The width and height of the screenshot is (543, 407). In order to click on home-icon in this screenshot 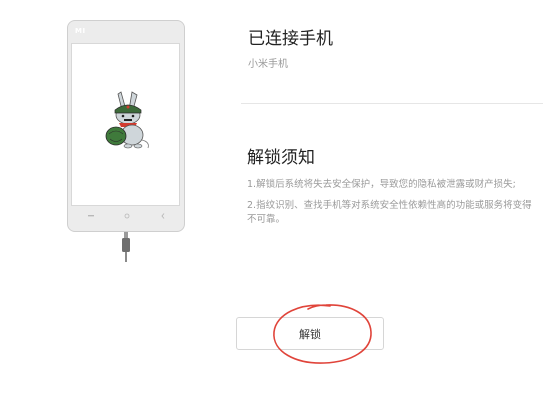, I will do `click(127, 216)`.